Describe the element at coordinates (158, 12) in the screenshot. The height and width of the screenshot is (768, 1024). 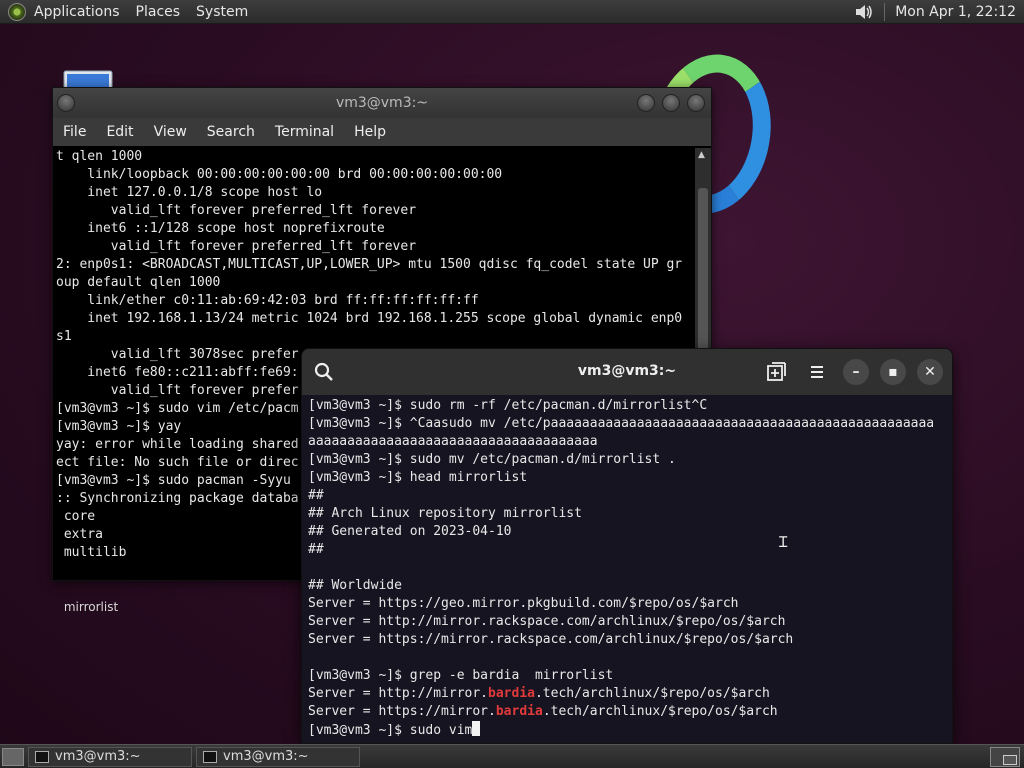
I see `menu-places: Places` at that location.